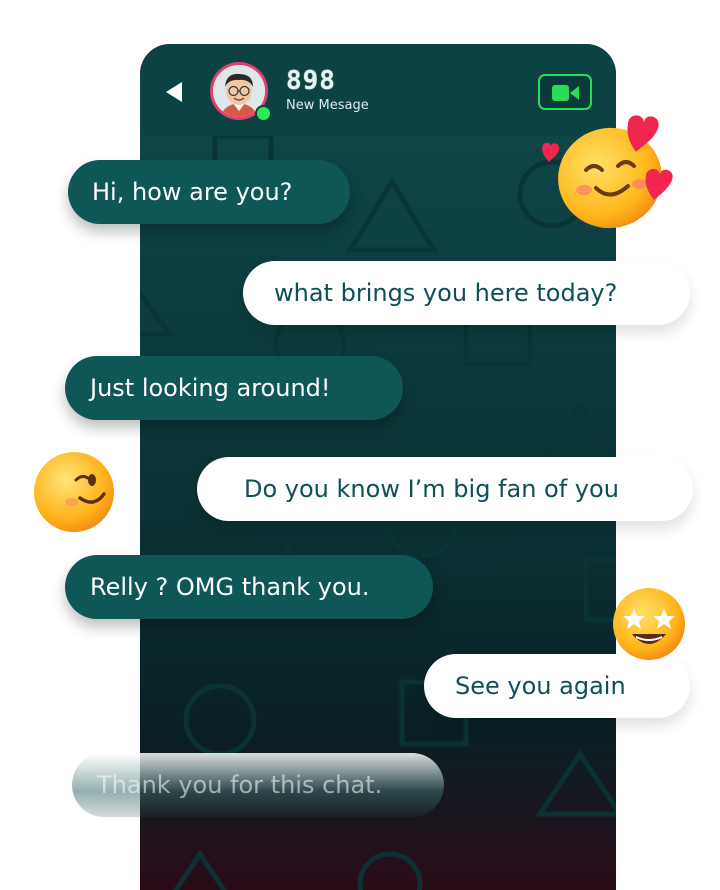  I want to click on winking-face-emoji, so click(74, 492).